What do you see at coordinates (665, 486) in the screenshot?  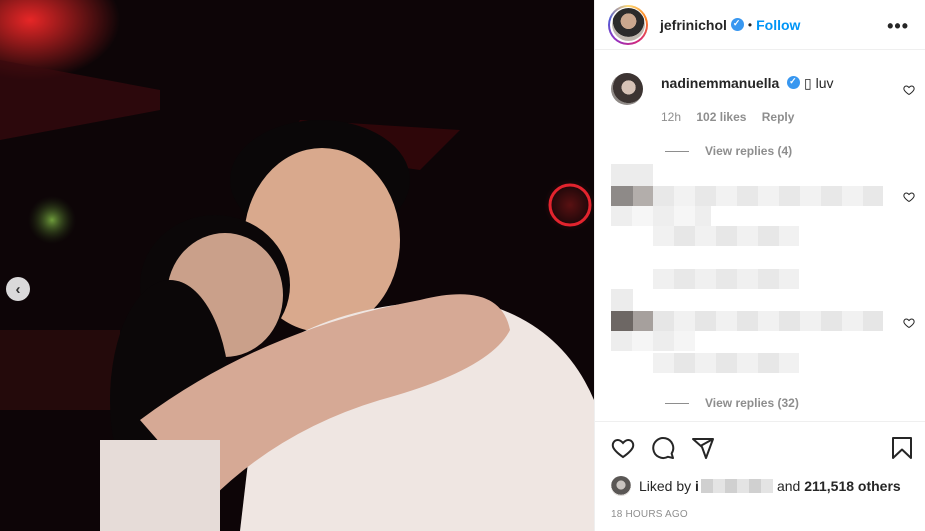 I see `liked-by-prefix: Liked by` at bounding box center [665, 486].